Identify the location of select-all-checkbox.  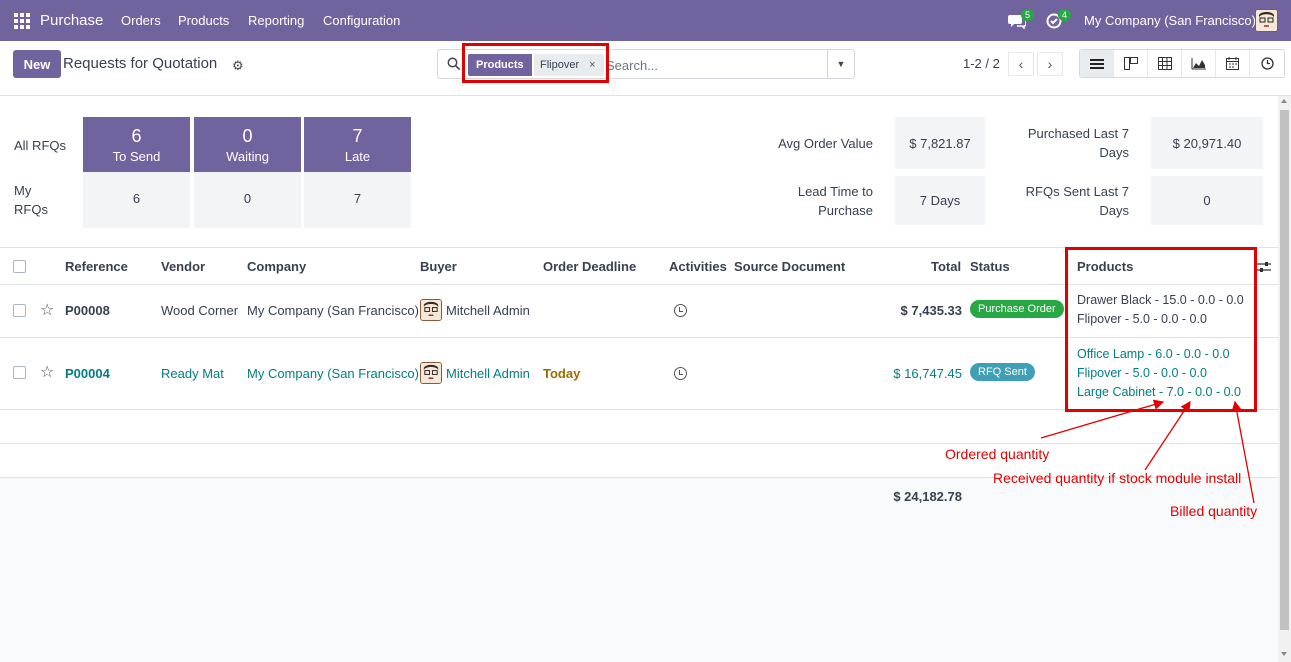
(19, 266).